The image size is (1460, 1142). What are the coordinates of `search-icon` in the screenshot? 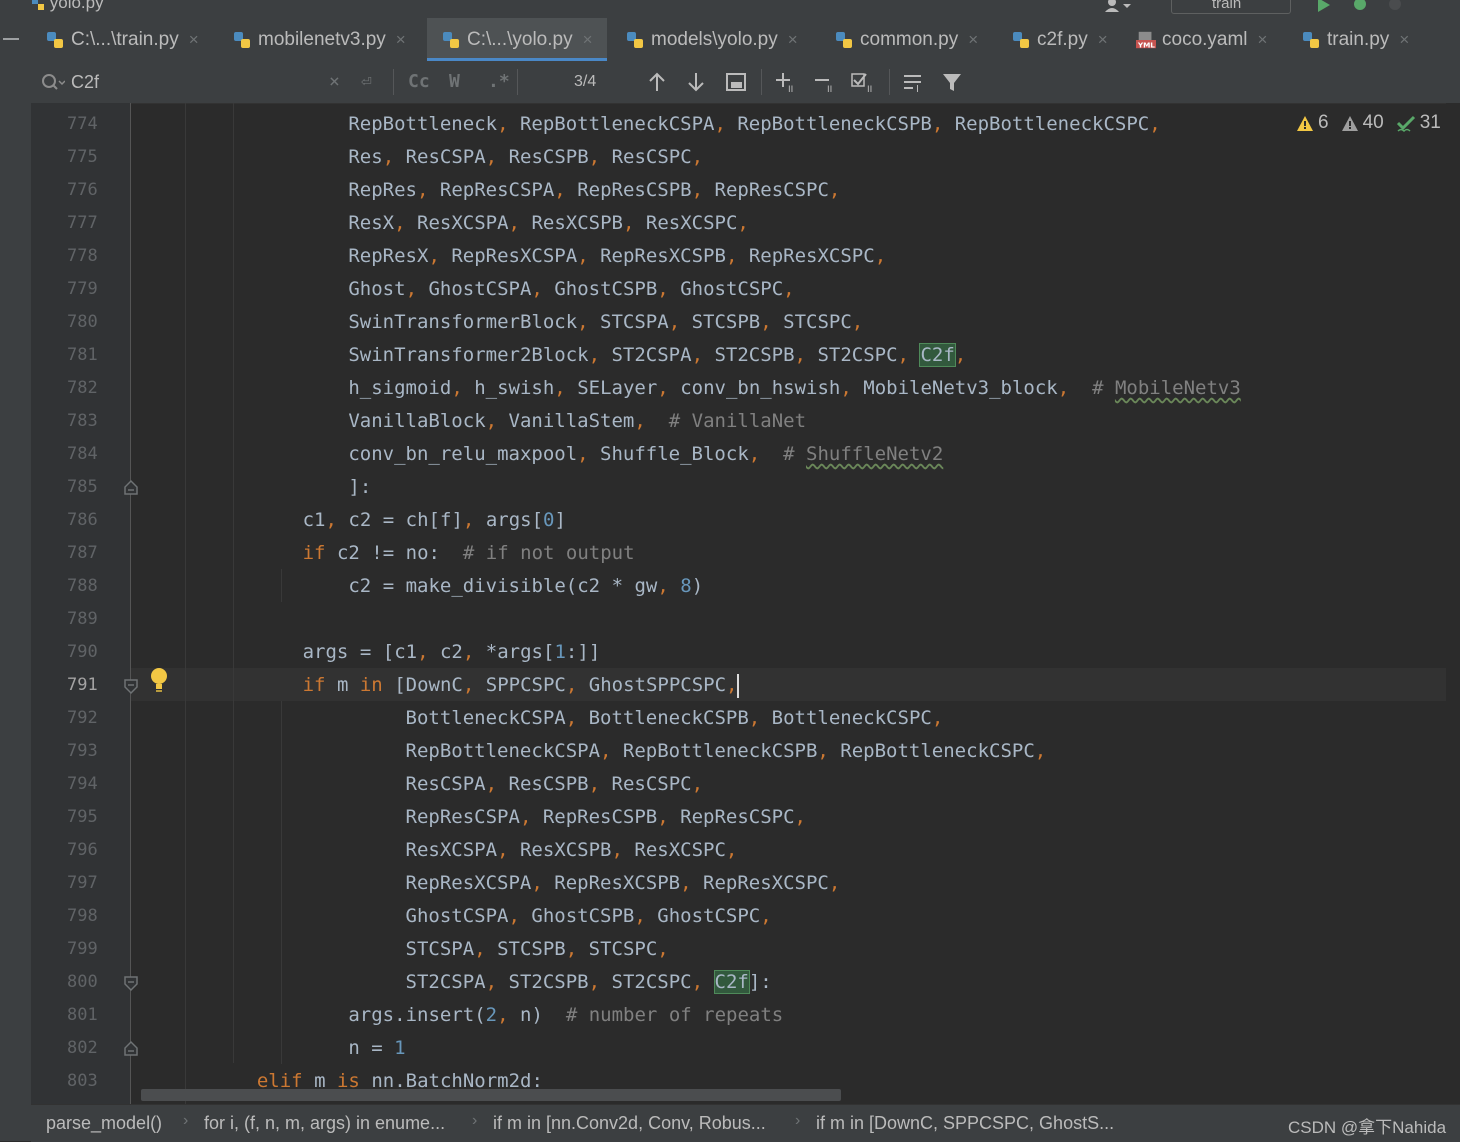 It's located at (53, 82).